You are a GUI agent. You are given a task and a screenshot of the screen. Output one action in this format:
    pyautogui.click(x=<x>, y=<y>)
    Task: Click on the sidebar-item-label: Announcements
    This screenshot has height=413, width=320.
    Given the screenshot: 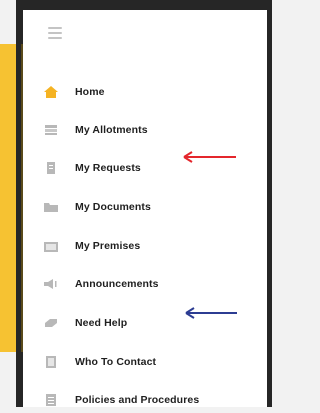 What is the action you would take?
    pyautogui.click(x=117, y=284)
    